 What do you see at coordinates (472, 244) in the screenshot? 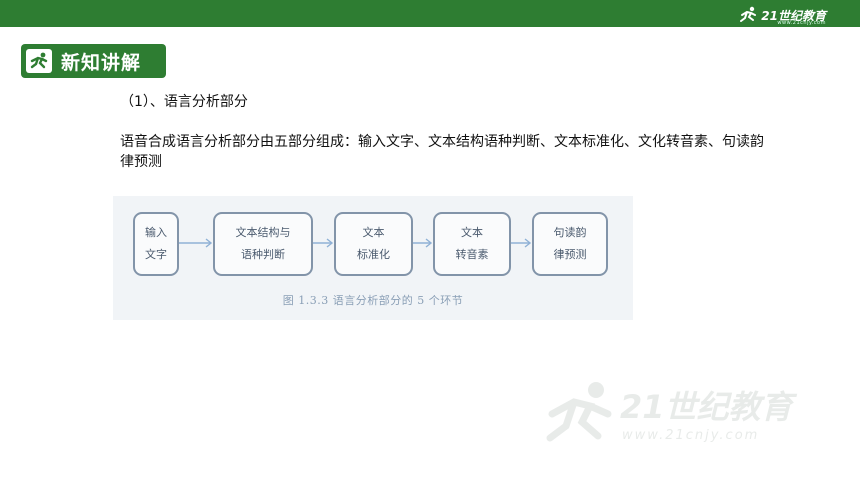
I see `flow-step-phoneme: 文本 转音素` at bounding box center [472, 244].